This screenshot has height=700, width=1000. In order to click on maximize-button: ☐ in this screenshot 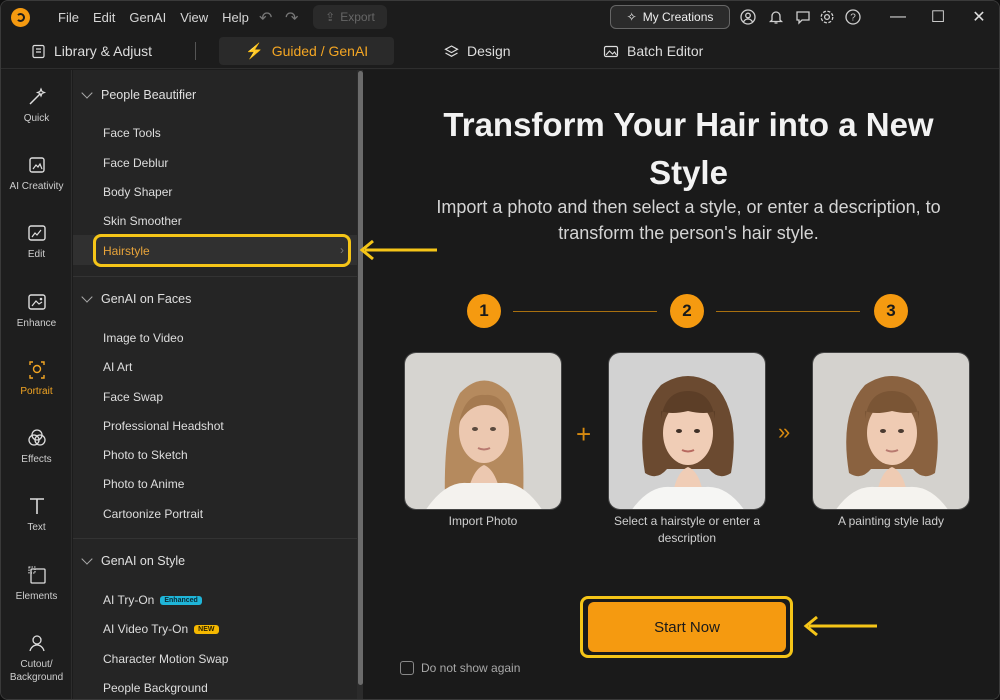, I will do `click(938, 17)`.